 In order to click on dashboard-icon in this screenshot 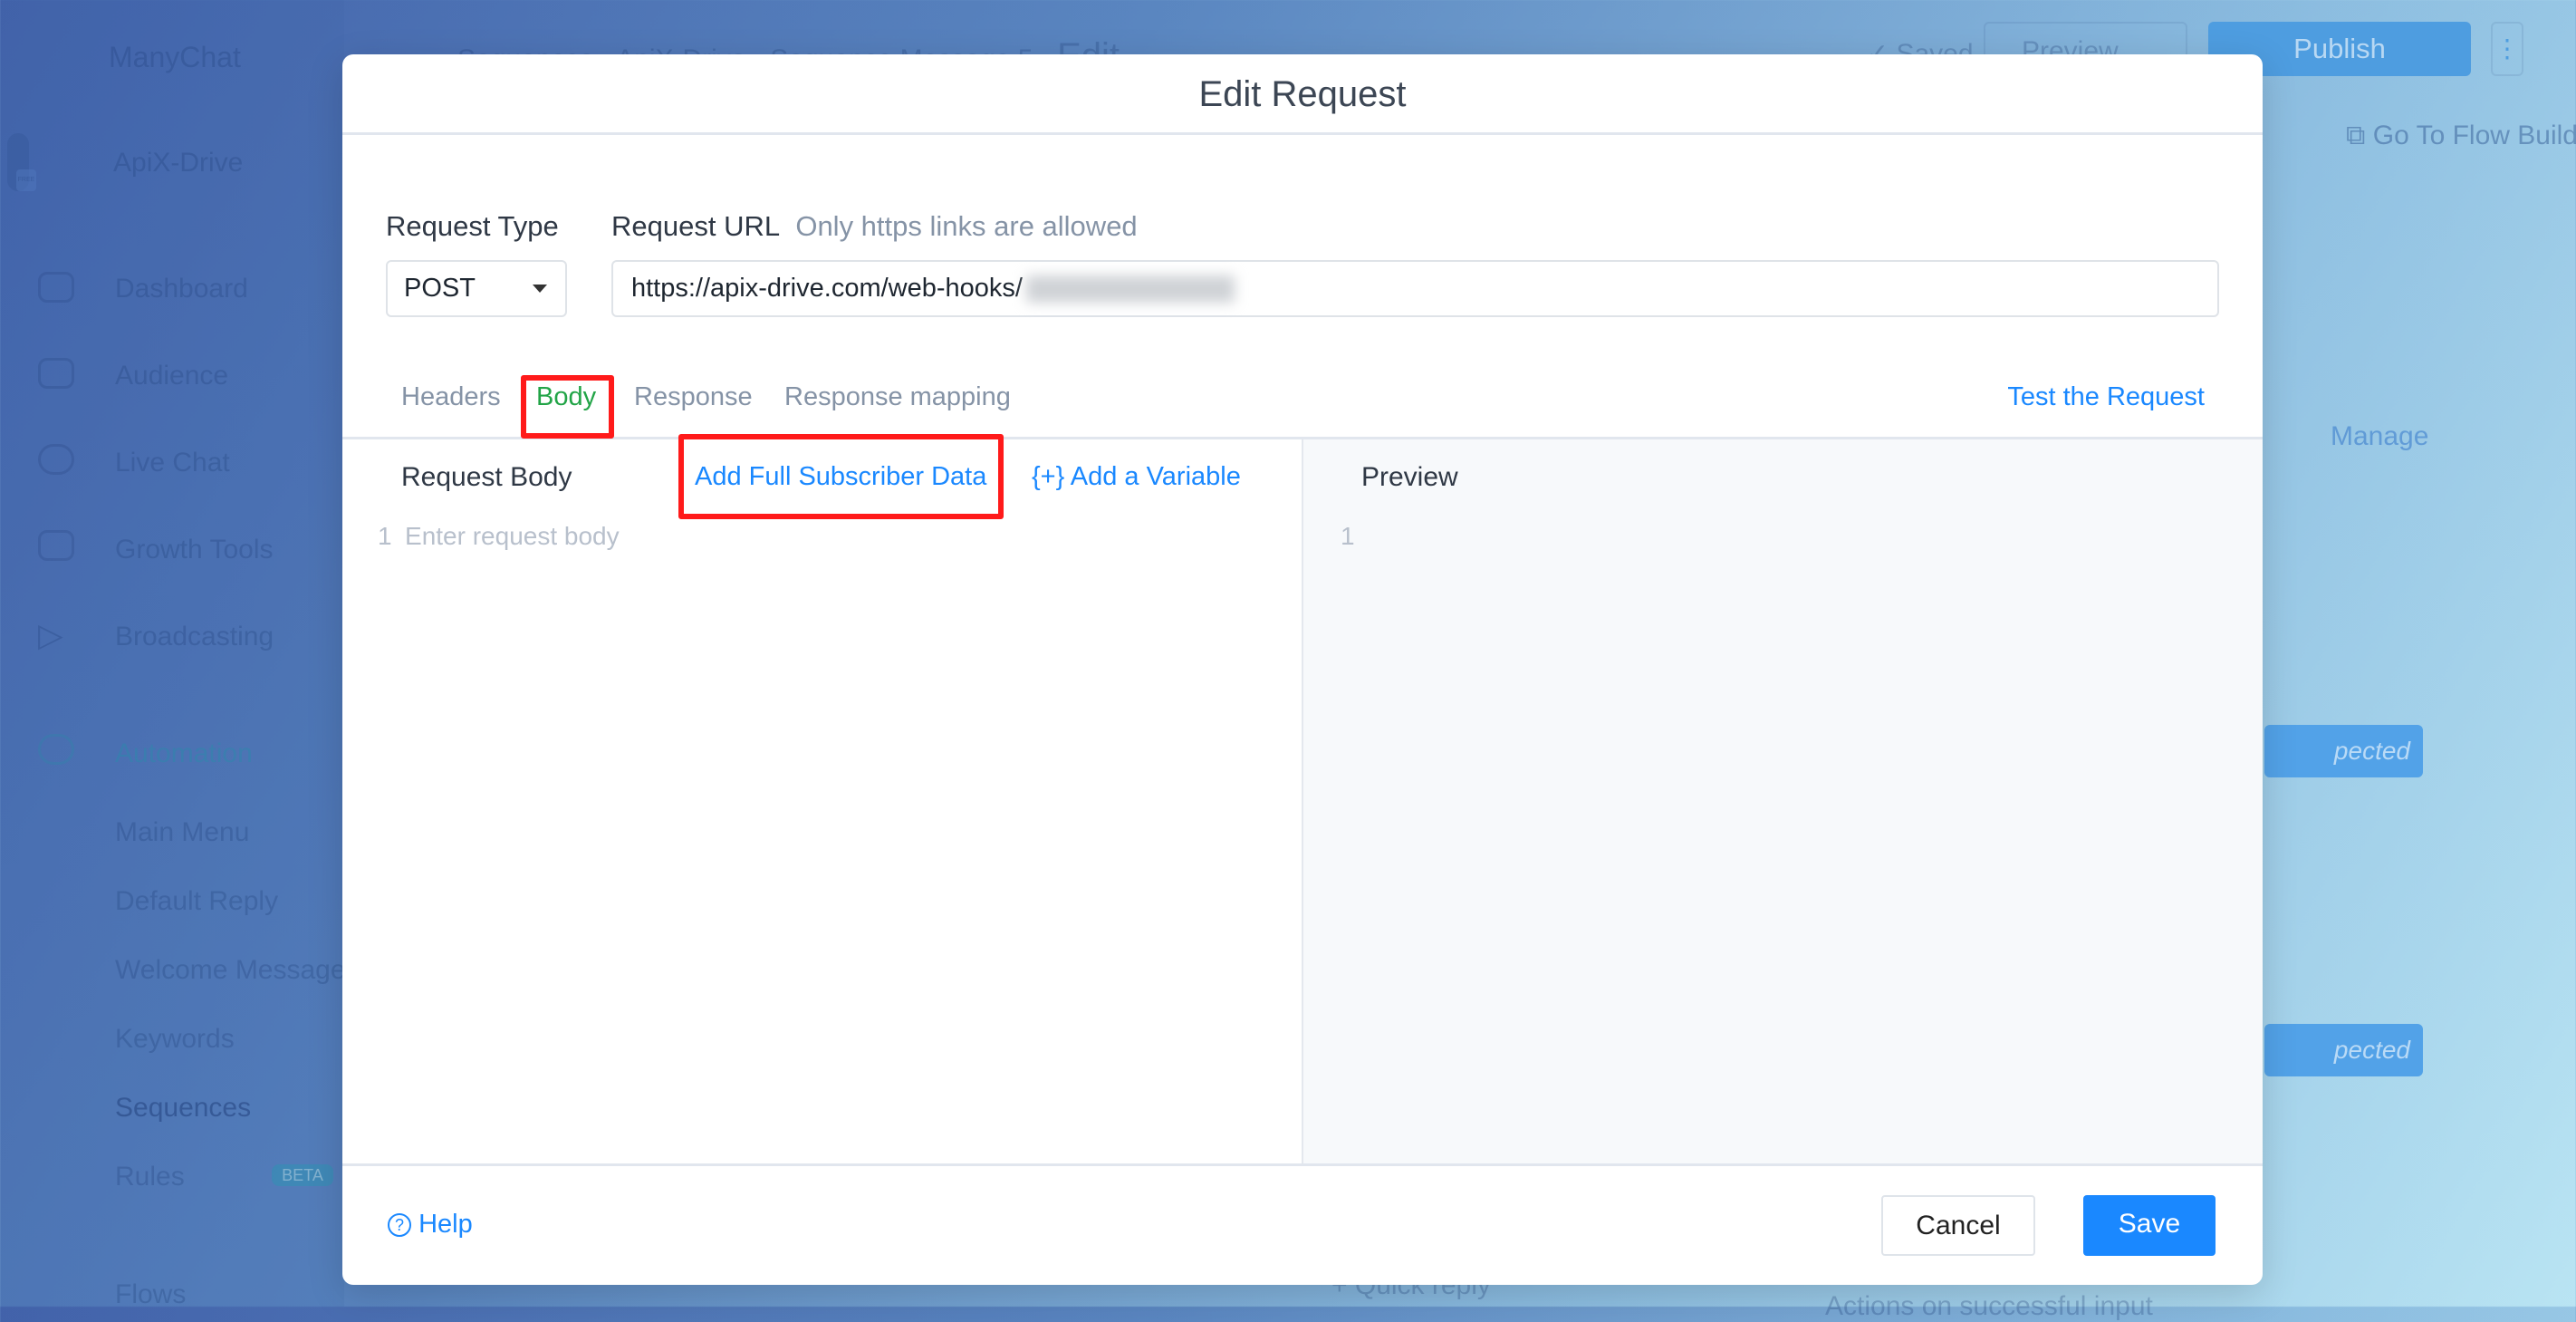, I will do `click(56, 287)`.